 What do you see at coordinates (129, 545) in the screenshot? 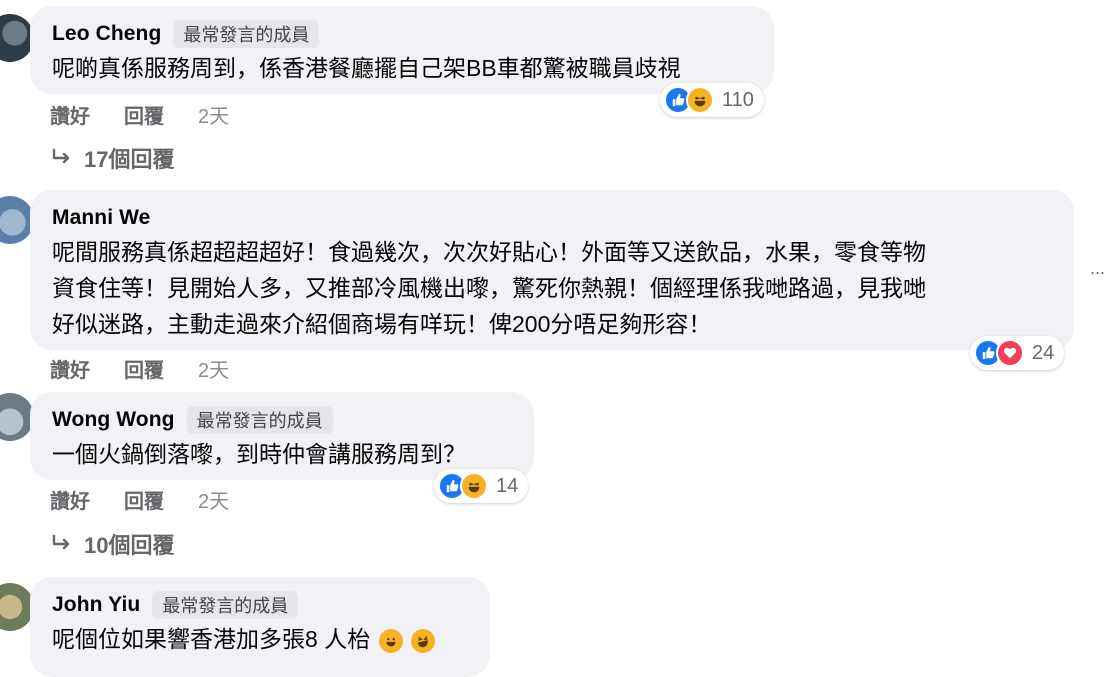
I see `replies-label: 10個回覆` at bounding box center [129, 545].